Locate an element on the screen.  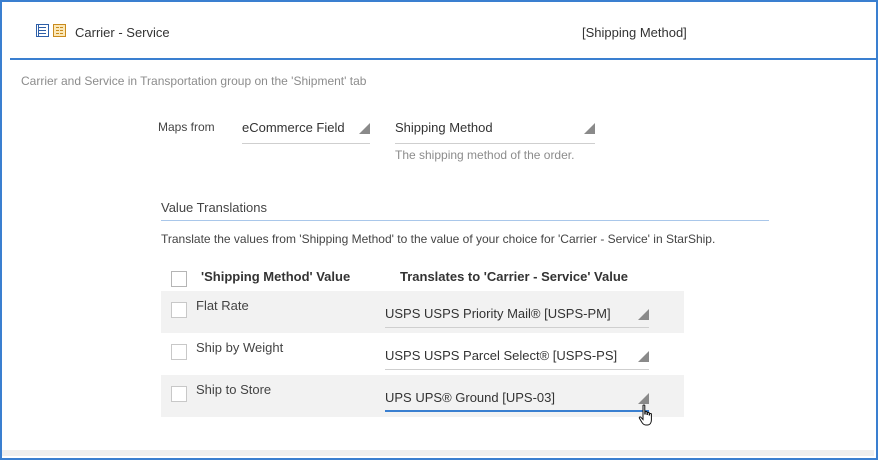
source-value: Ship by Weight is located at coordinates (240, 347).